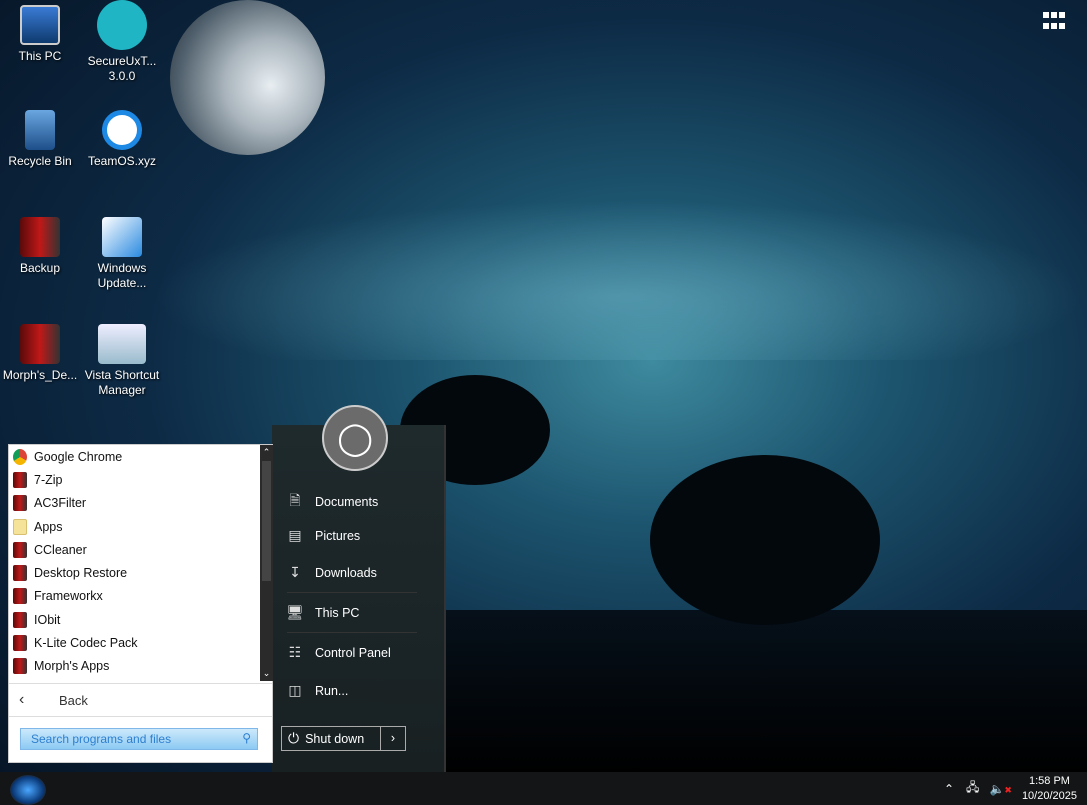  I want to click on desktop-icon-teamos: TeamOS.xyz, so click(122, 139).